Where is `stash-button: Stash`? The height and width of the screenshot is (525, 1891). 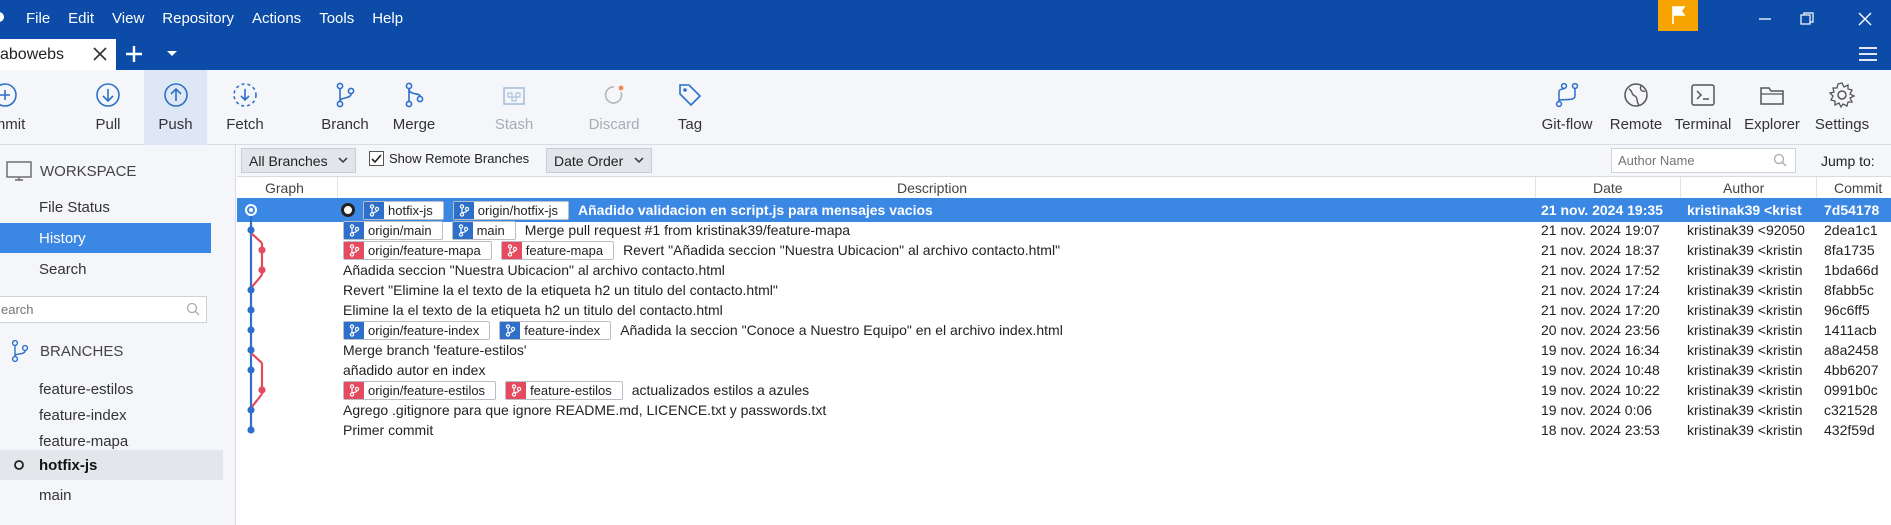
stash-button: Stash is located at coordinates (514, 107).